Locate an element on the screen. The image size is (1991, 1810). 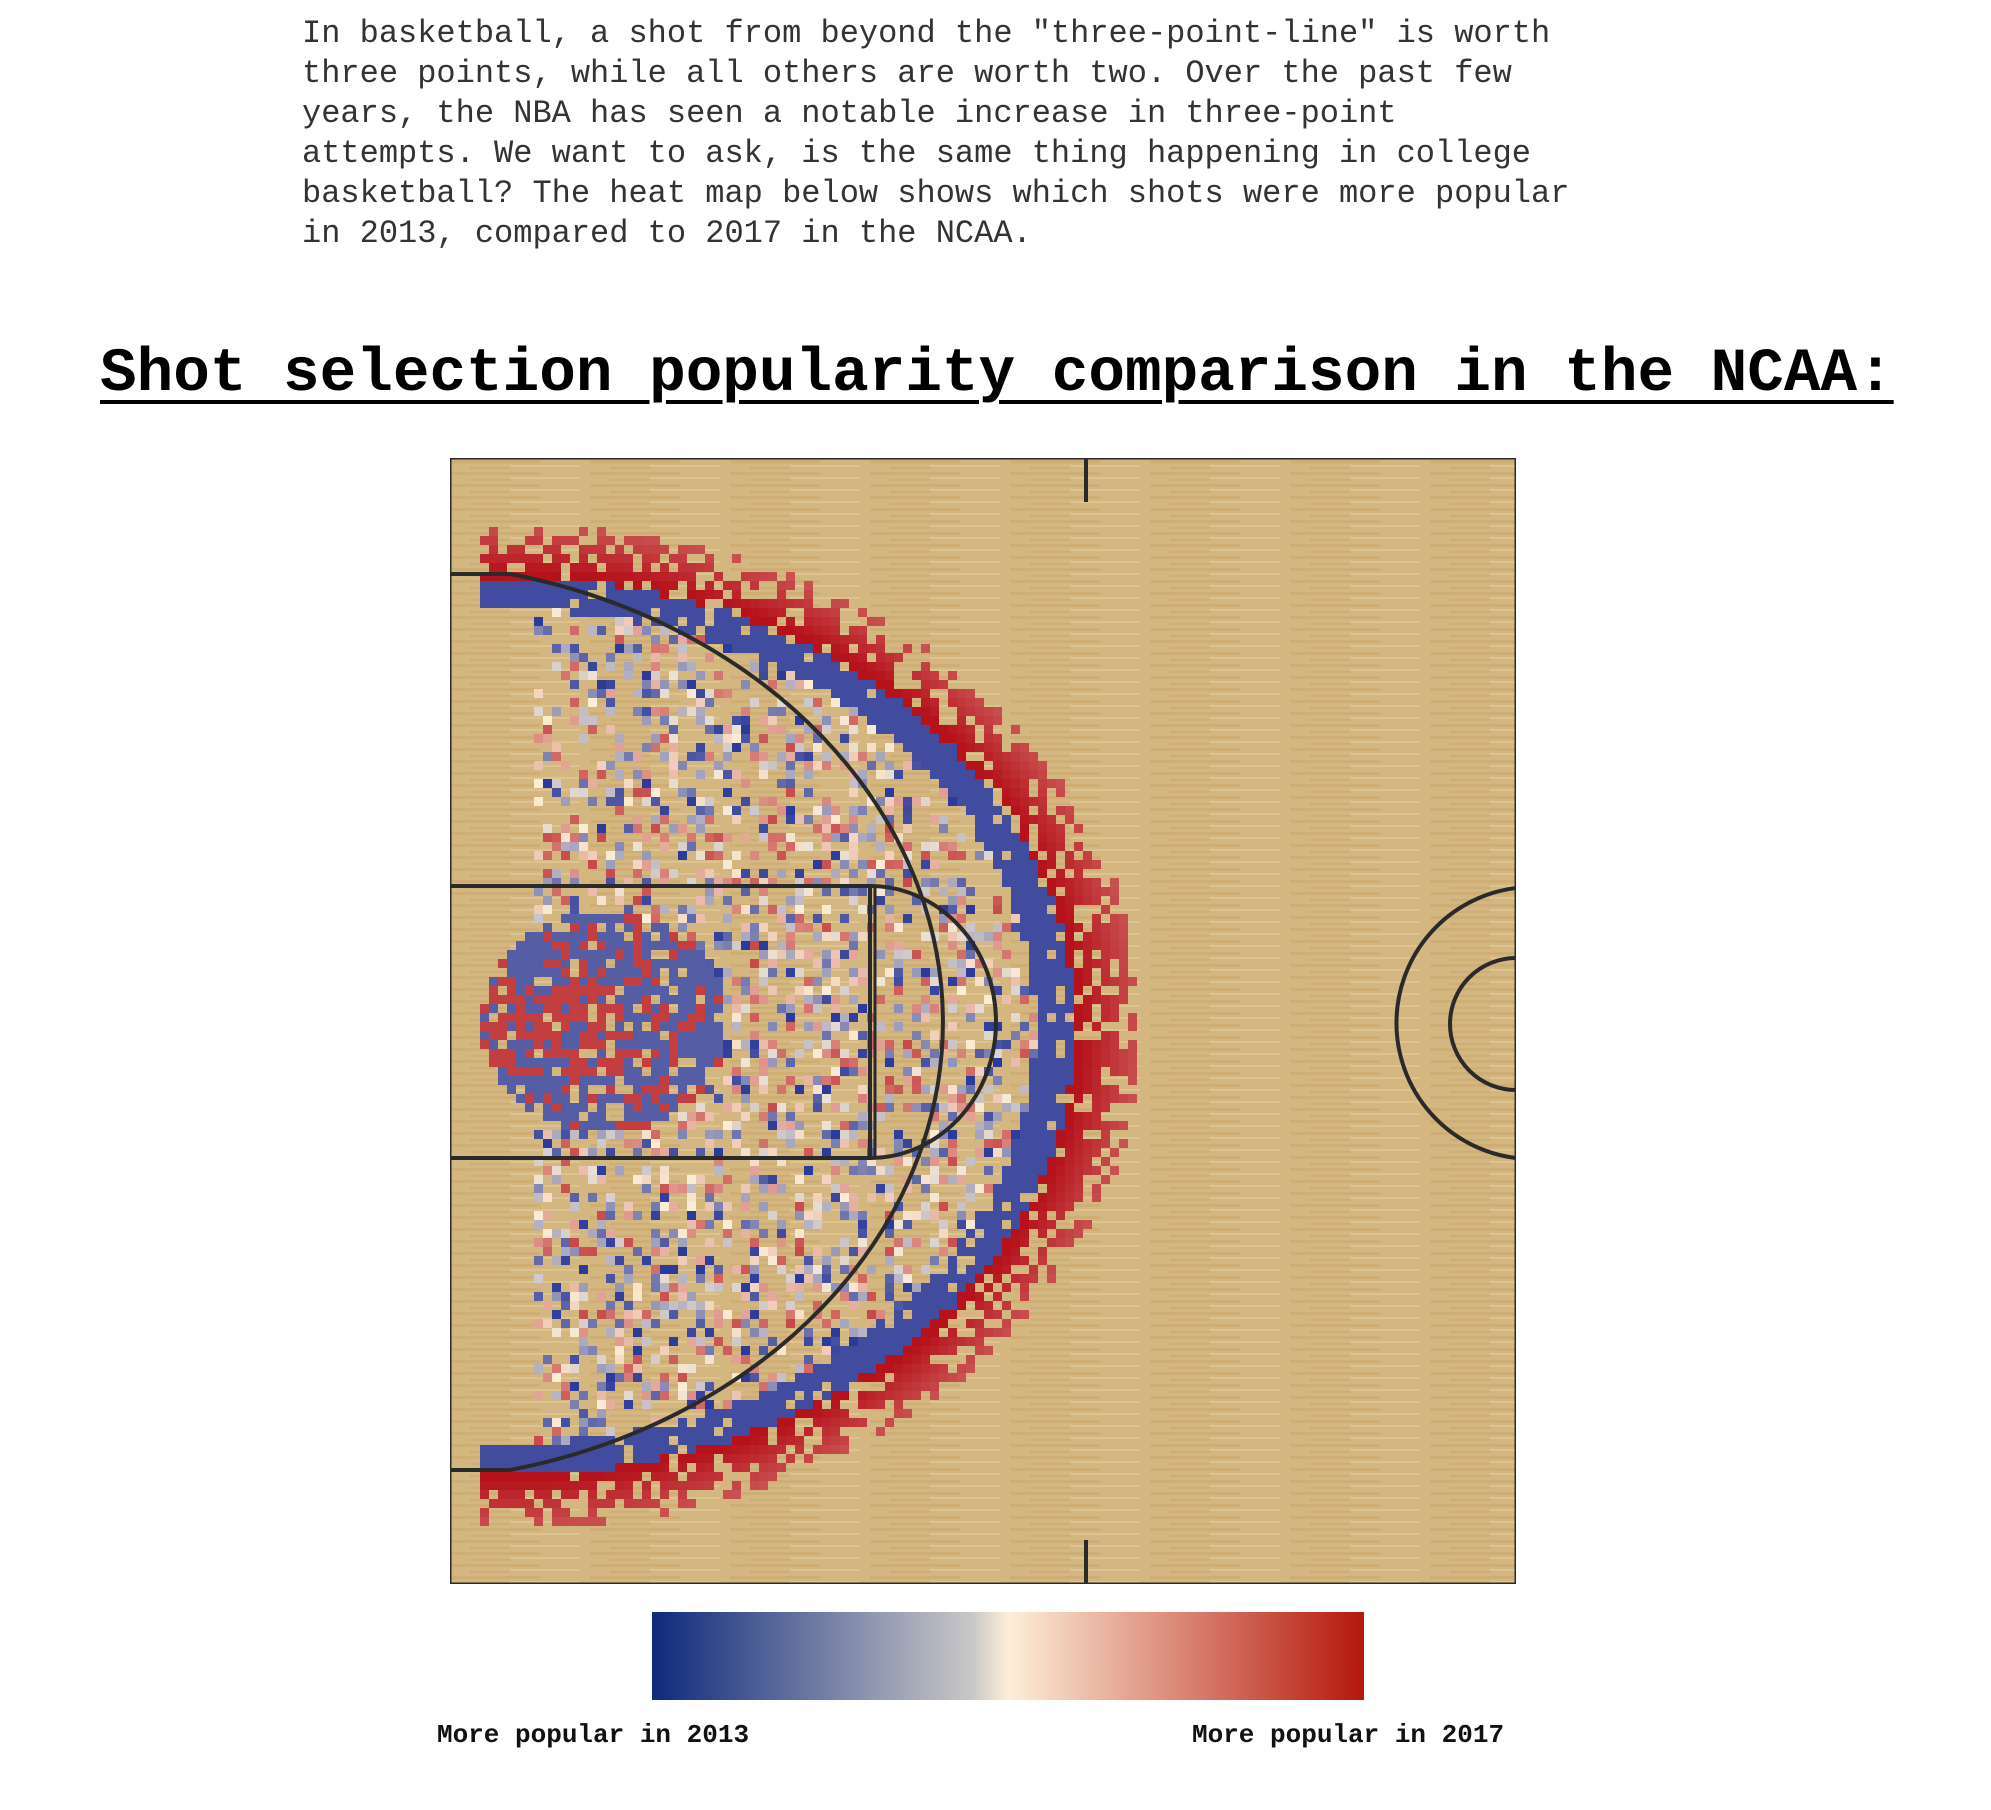
colorbar is located at coordinates (1008, 1656).